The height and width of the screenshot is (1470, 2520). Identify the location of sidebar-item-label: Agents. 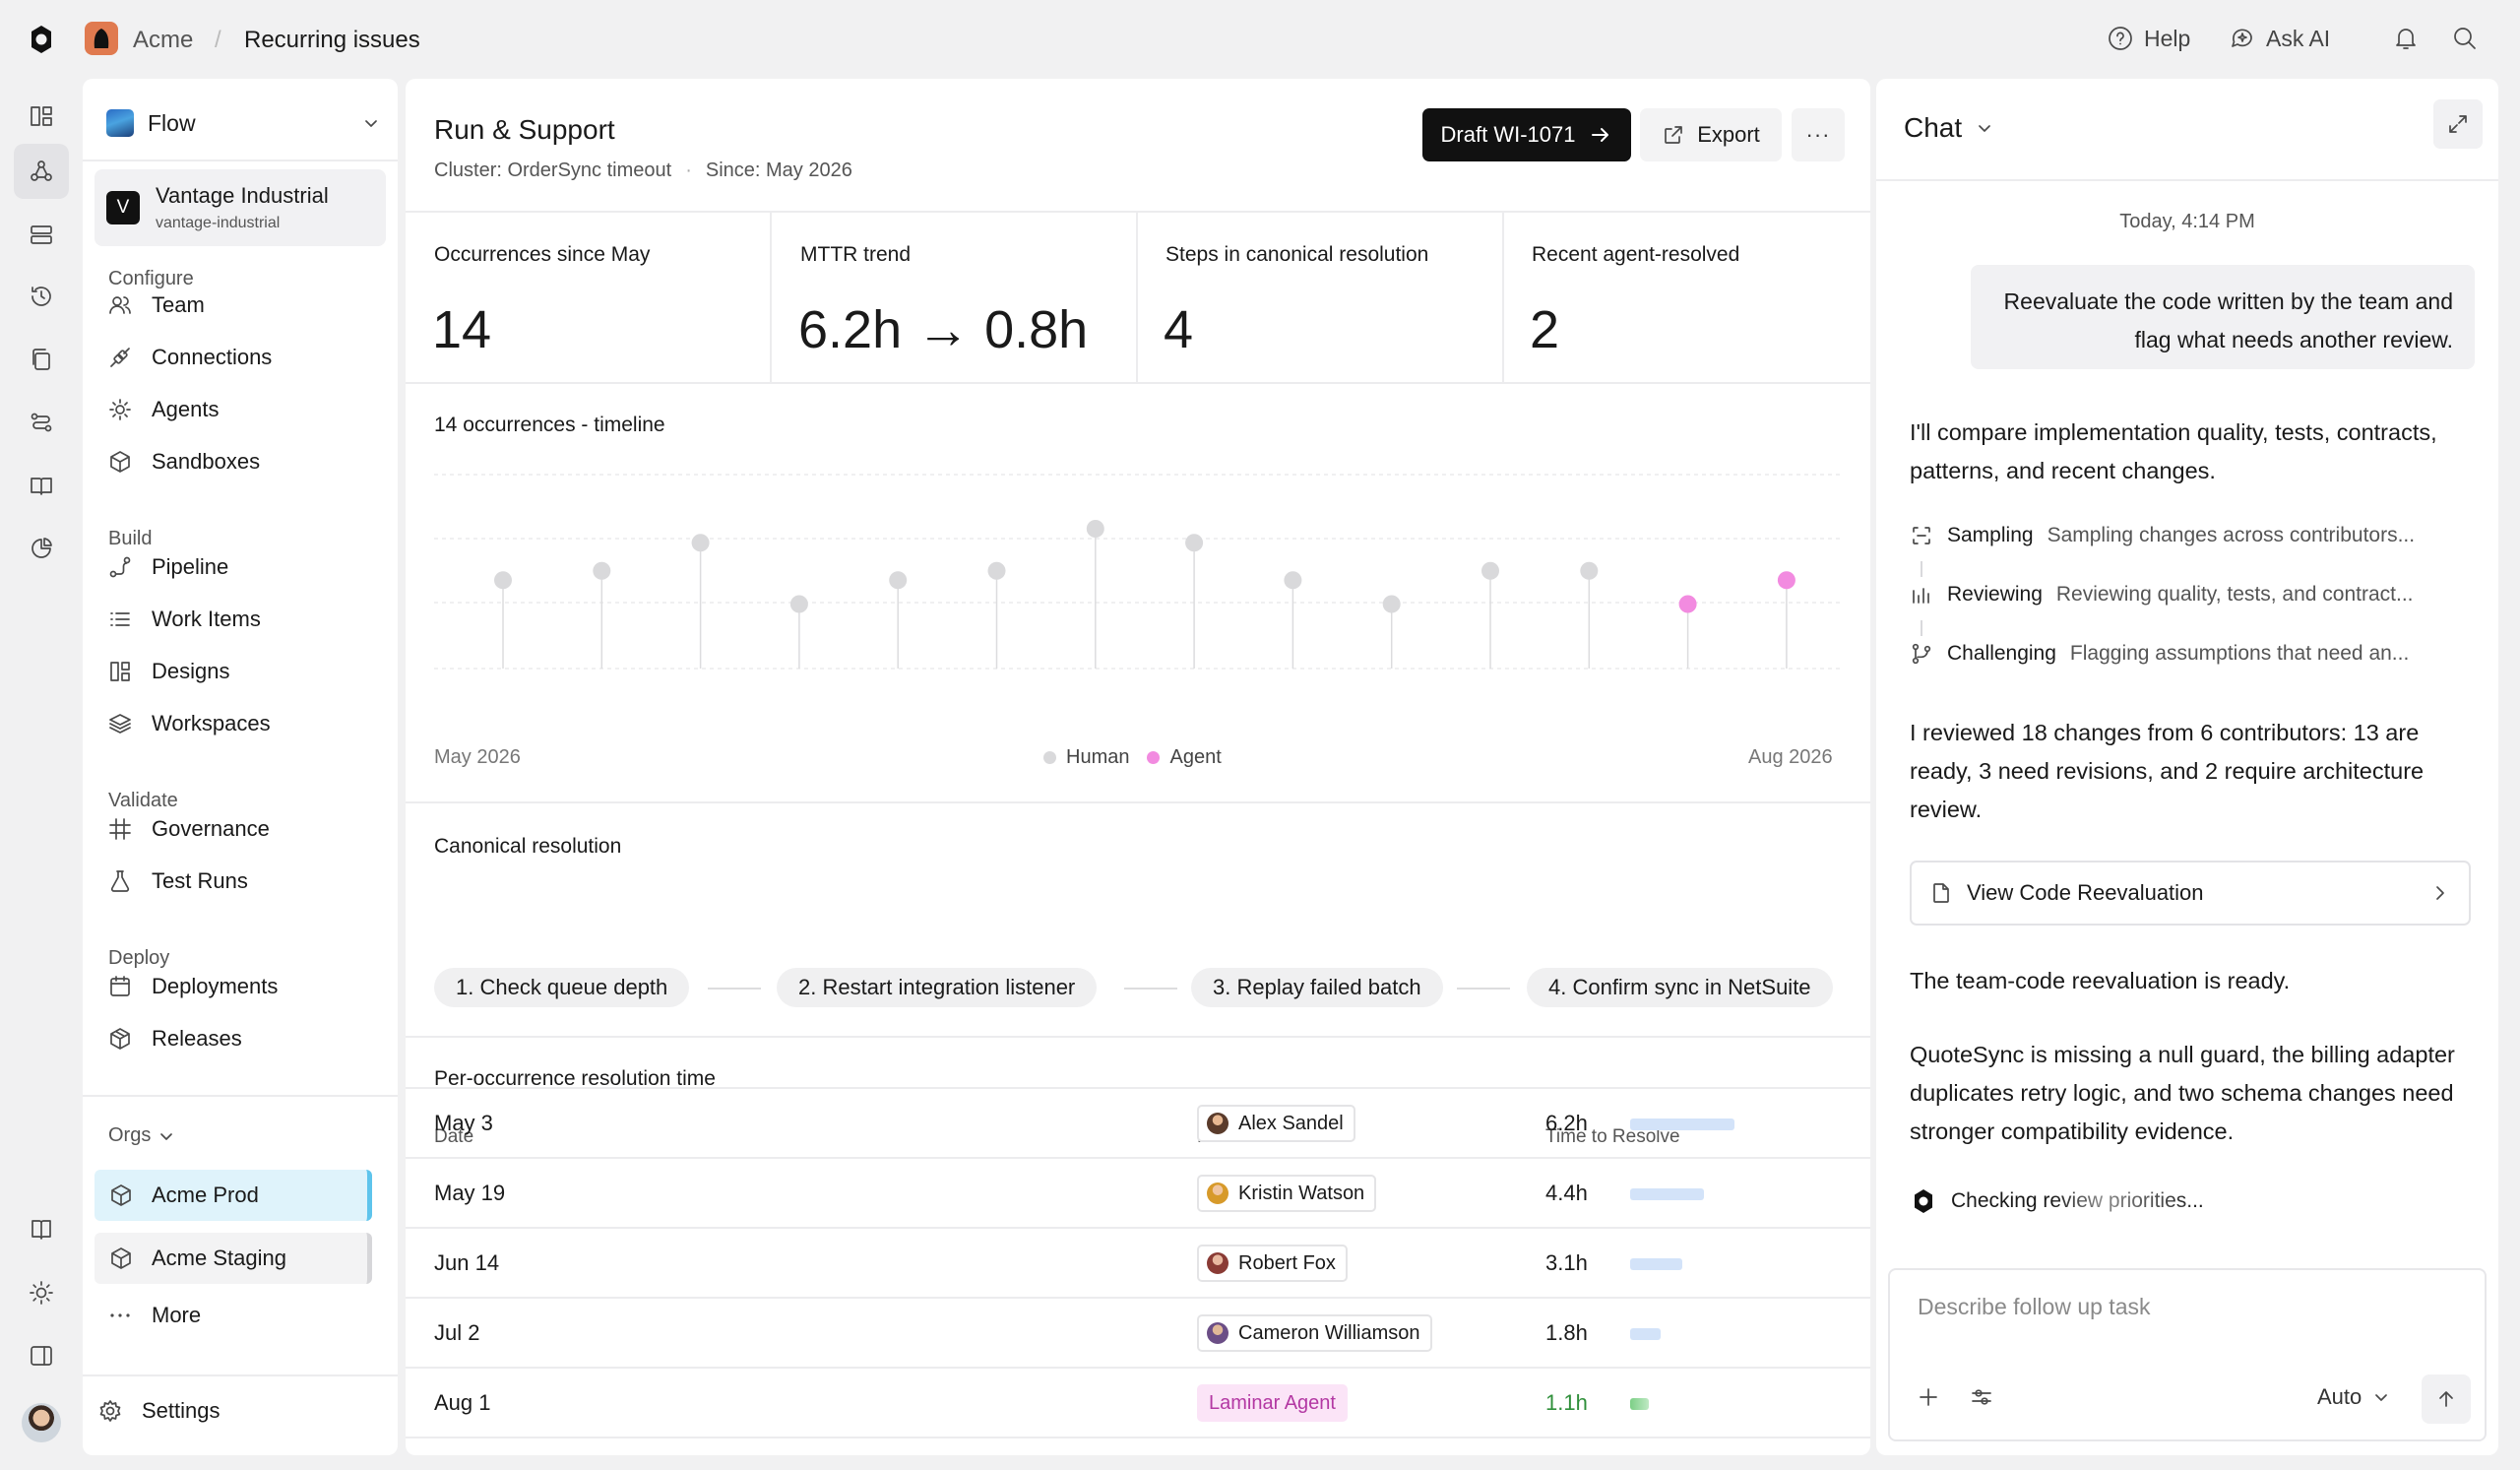
(186, 409).